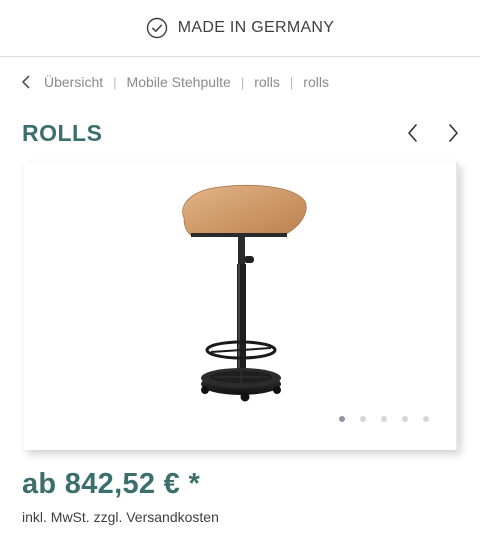 The height and width of the screenshot is (549, 480). I want to click on check-circle-icon, so click(156, 28).